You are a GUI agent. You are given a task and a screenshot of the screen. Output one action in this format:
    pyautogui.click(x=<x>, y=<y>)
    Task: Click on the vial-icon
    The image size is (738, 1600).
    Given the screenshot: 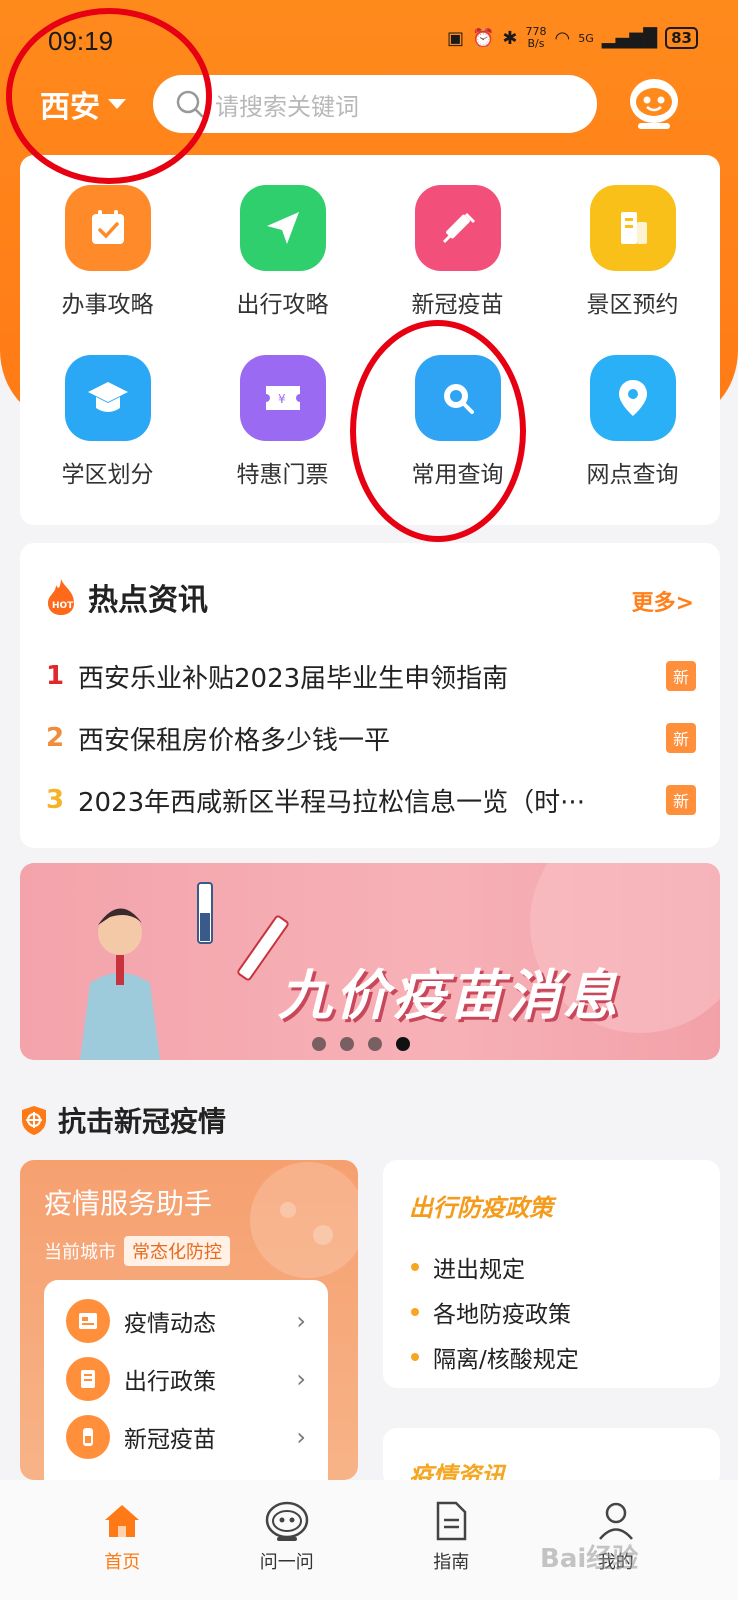 What is the action you would take?
    pyautogui.click(x=88, y=1437)
    